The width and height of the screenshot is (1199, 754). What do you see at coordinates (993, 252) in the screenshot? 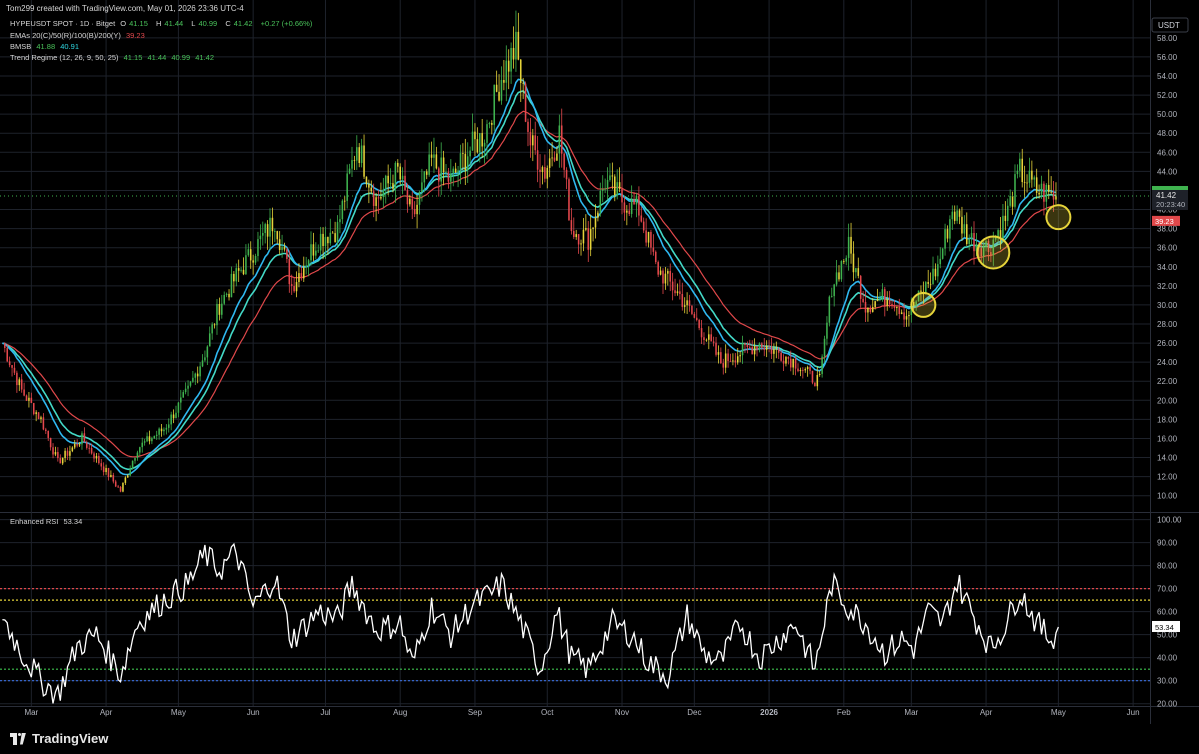
I see `highlight-circle` at bounding box center [993, 252].